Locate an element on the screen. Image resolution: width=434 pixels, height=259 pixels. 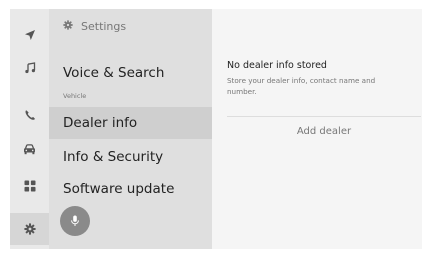
phone-icon is located at coordinates (30, 115).